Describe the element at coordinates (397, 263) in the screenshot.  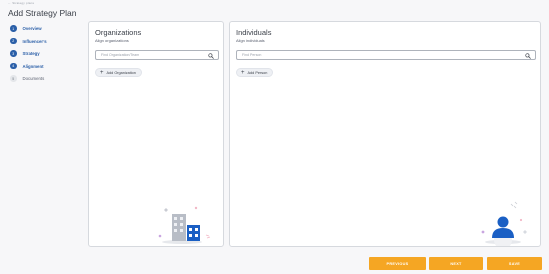
I see `previous-button: PREVIOUS` at that location.